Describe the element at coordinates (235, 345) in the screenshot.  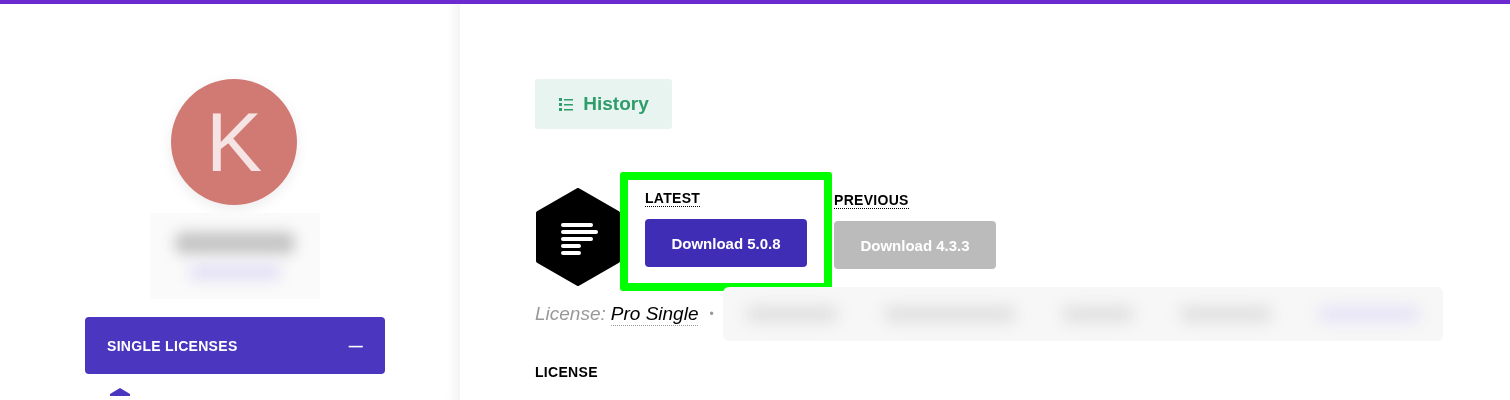
I see `section-header: SINGLE LICENSES —` at that location.